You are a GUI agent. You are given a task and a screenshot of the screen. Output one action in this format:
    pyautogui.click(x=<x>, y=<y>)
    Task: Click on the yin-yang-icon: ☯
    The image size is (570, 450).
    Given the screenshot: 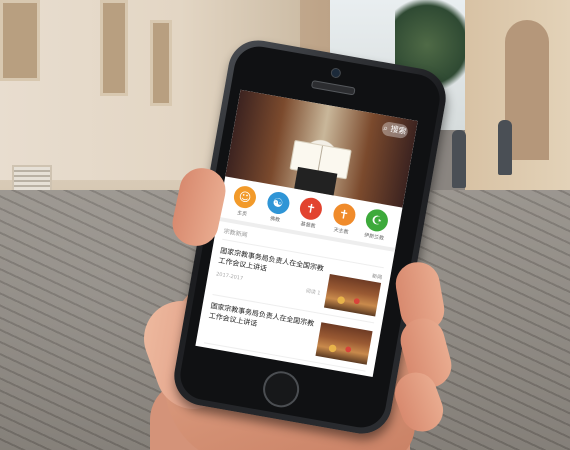 What is the action you would take?
    pyautogui.click(x=278, y=203)
    